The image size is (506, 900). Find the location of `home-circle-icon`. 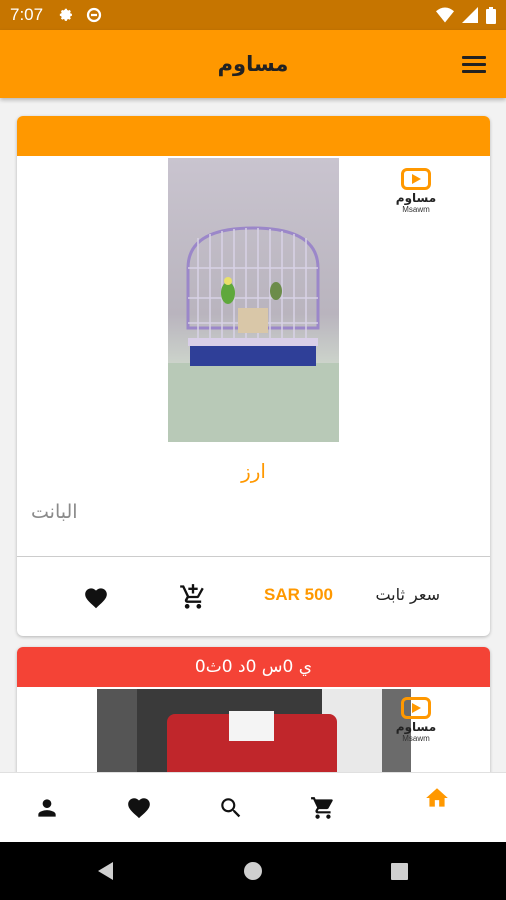

home-circle-icon is located at coordinates (253, 871).